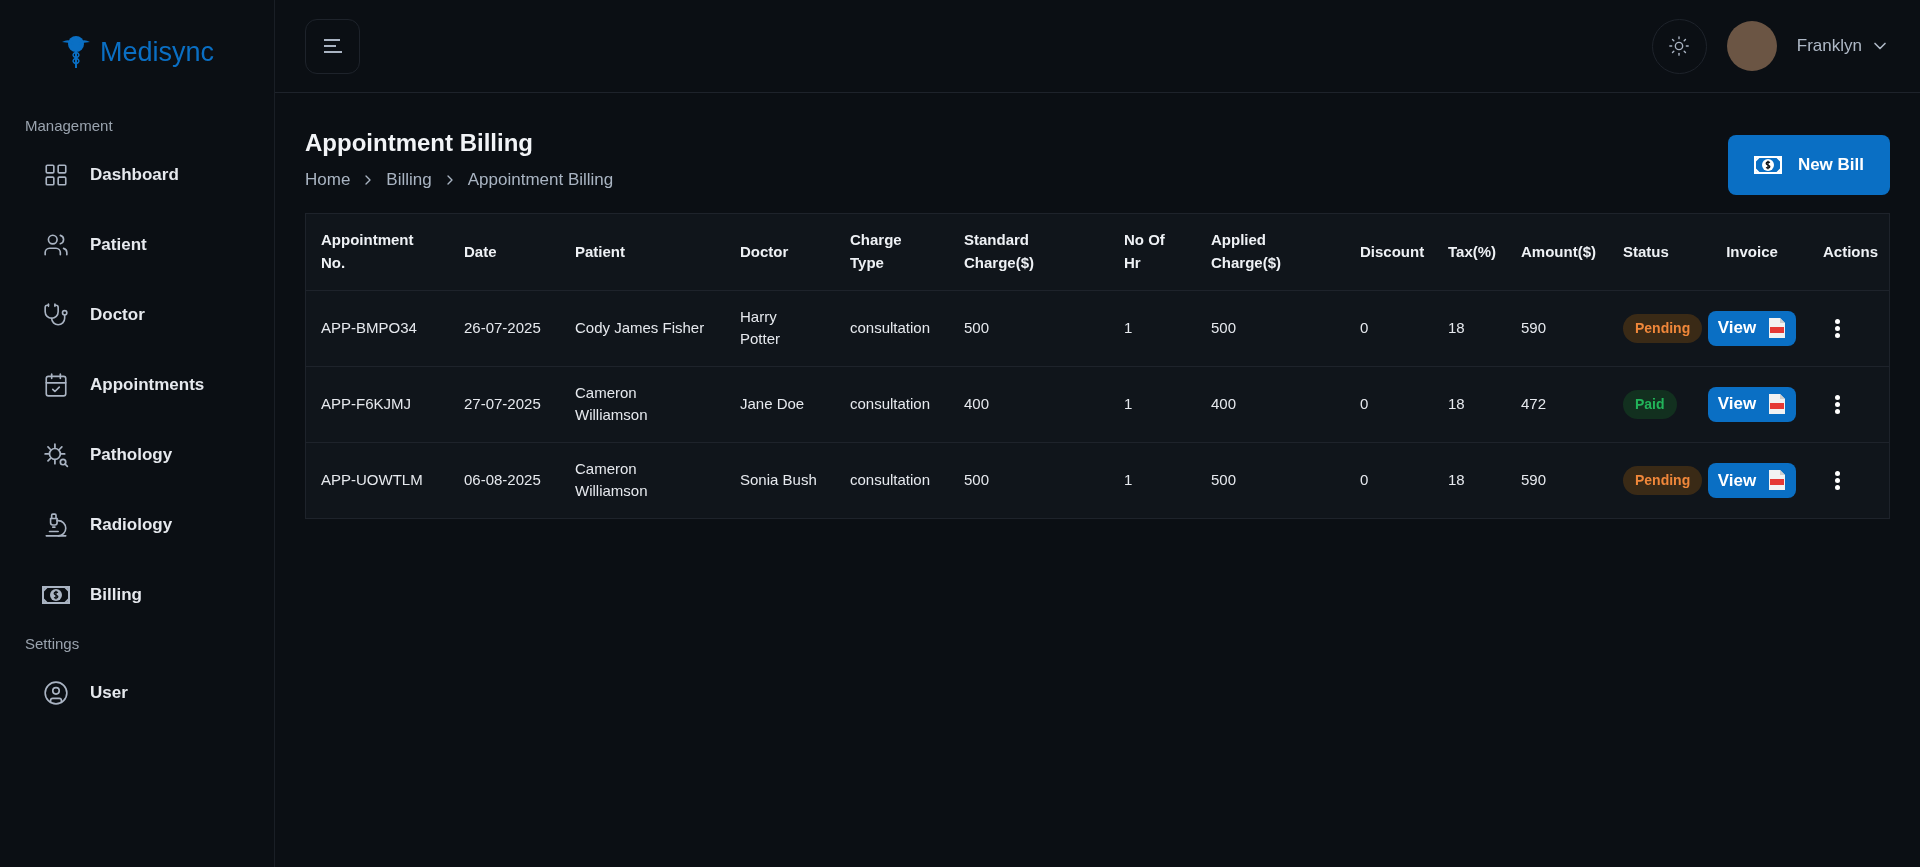 The width and height of the screenshot is (1920, 867). I want to click on settings-sun-icon, so click(1679, 46).